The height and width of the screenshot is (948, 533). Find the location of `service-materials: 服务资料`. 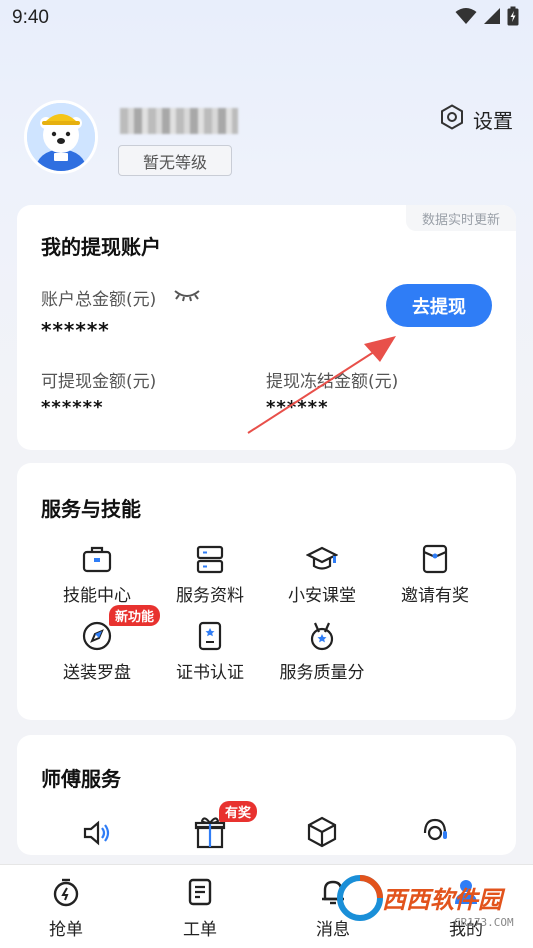

service-materials: 服务资料 is located at coordinates (210, 574).